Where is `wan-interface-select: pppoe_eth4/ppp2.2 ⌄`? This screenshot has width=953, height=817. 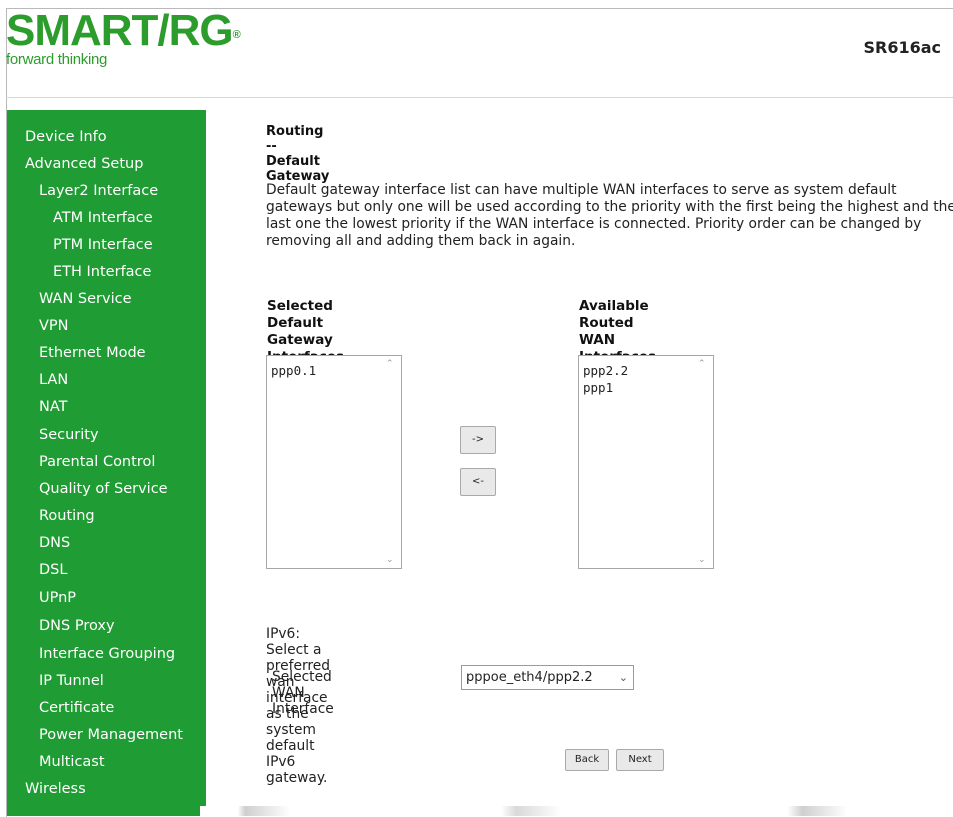
wan-interface-select: pppoe_eth4/ppp2.2 ⌄ is located at coordinates (547, 677).